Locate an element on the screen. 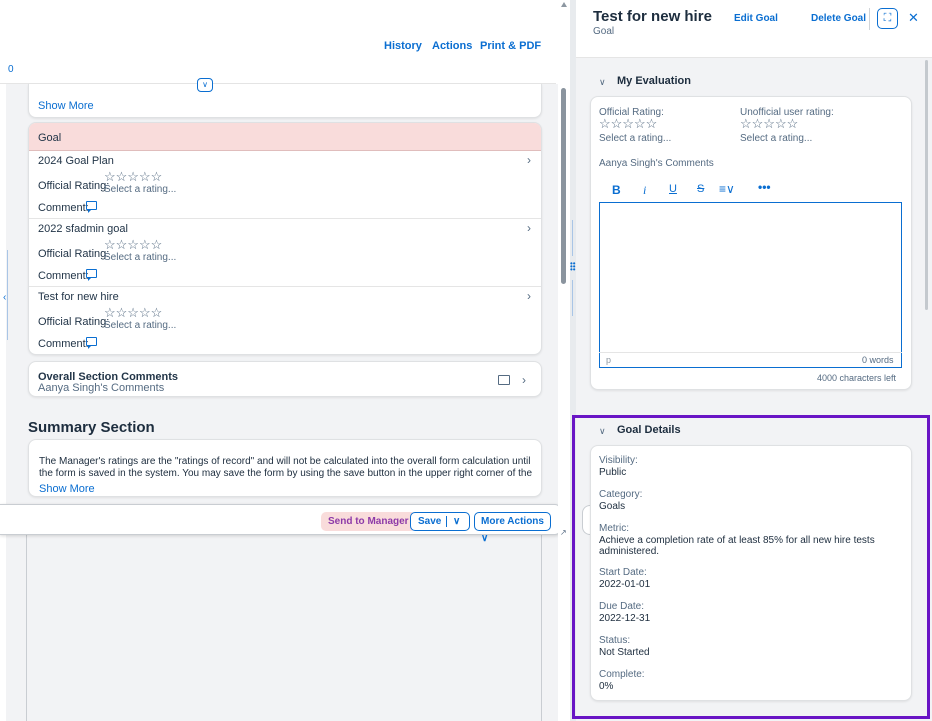 The image size is (932, 721). comments-label: Aanya Singh's Comments is located at coordinates (656, 163).